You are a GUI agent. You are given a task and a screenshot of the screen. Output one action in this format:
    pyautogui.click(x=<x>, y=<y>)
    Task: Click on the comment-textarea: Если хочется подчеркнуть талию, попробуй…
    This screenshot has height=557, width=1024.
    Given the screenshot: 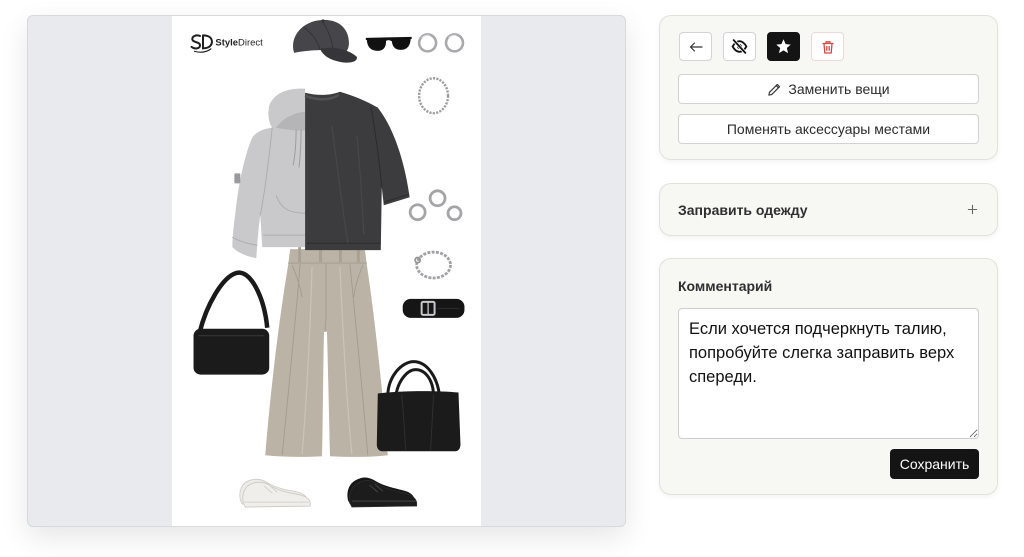 What is the action you would take?
    pyautogui.click(x=828, y=373)
    